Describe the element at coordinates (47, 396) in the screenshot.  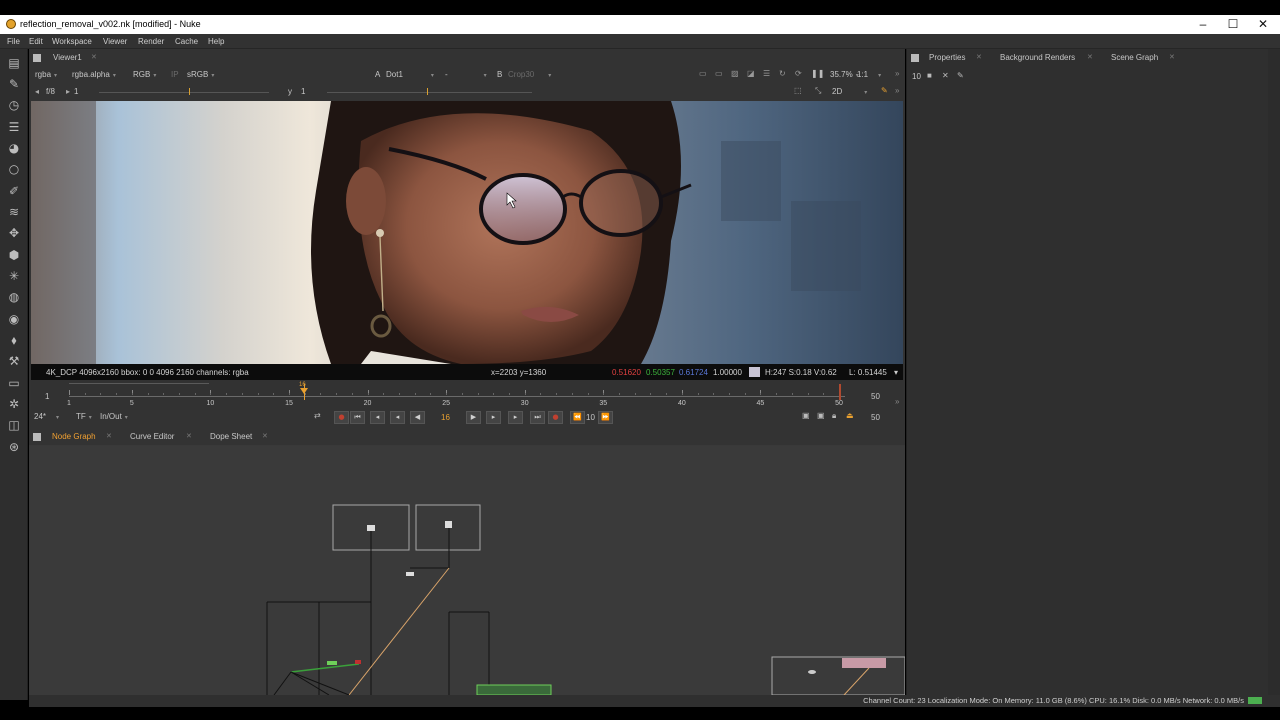
I see `timeline-start-frame: 1` at that location.